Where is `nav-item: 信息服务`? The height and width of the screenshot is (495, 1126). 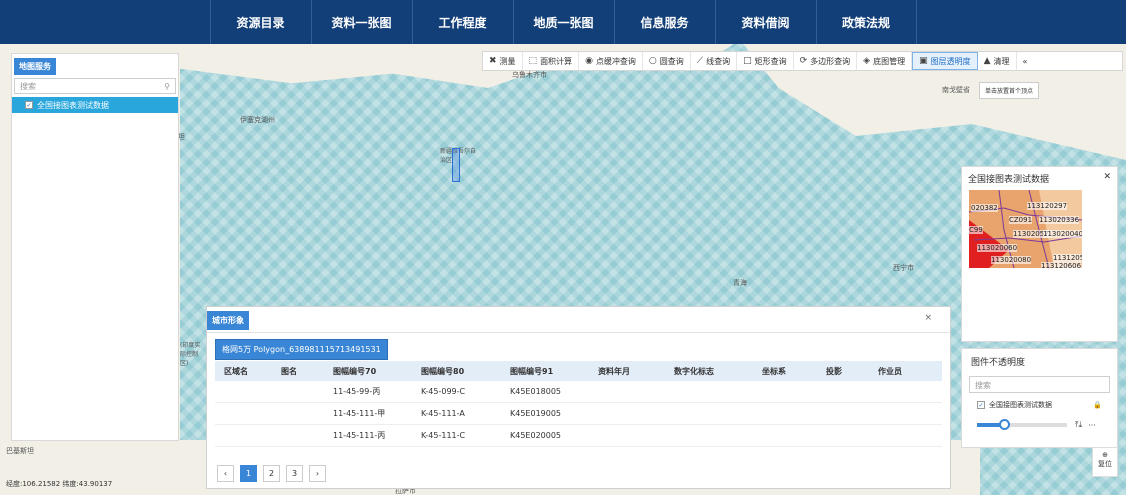 nav-item: 信息服务 is located at coordinates (664, 22).